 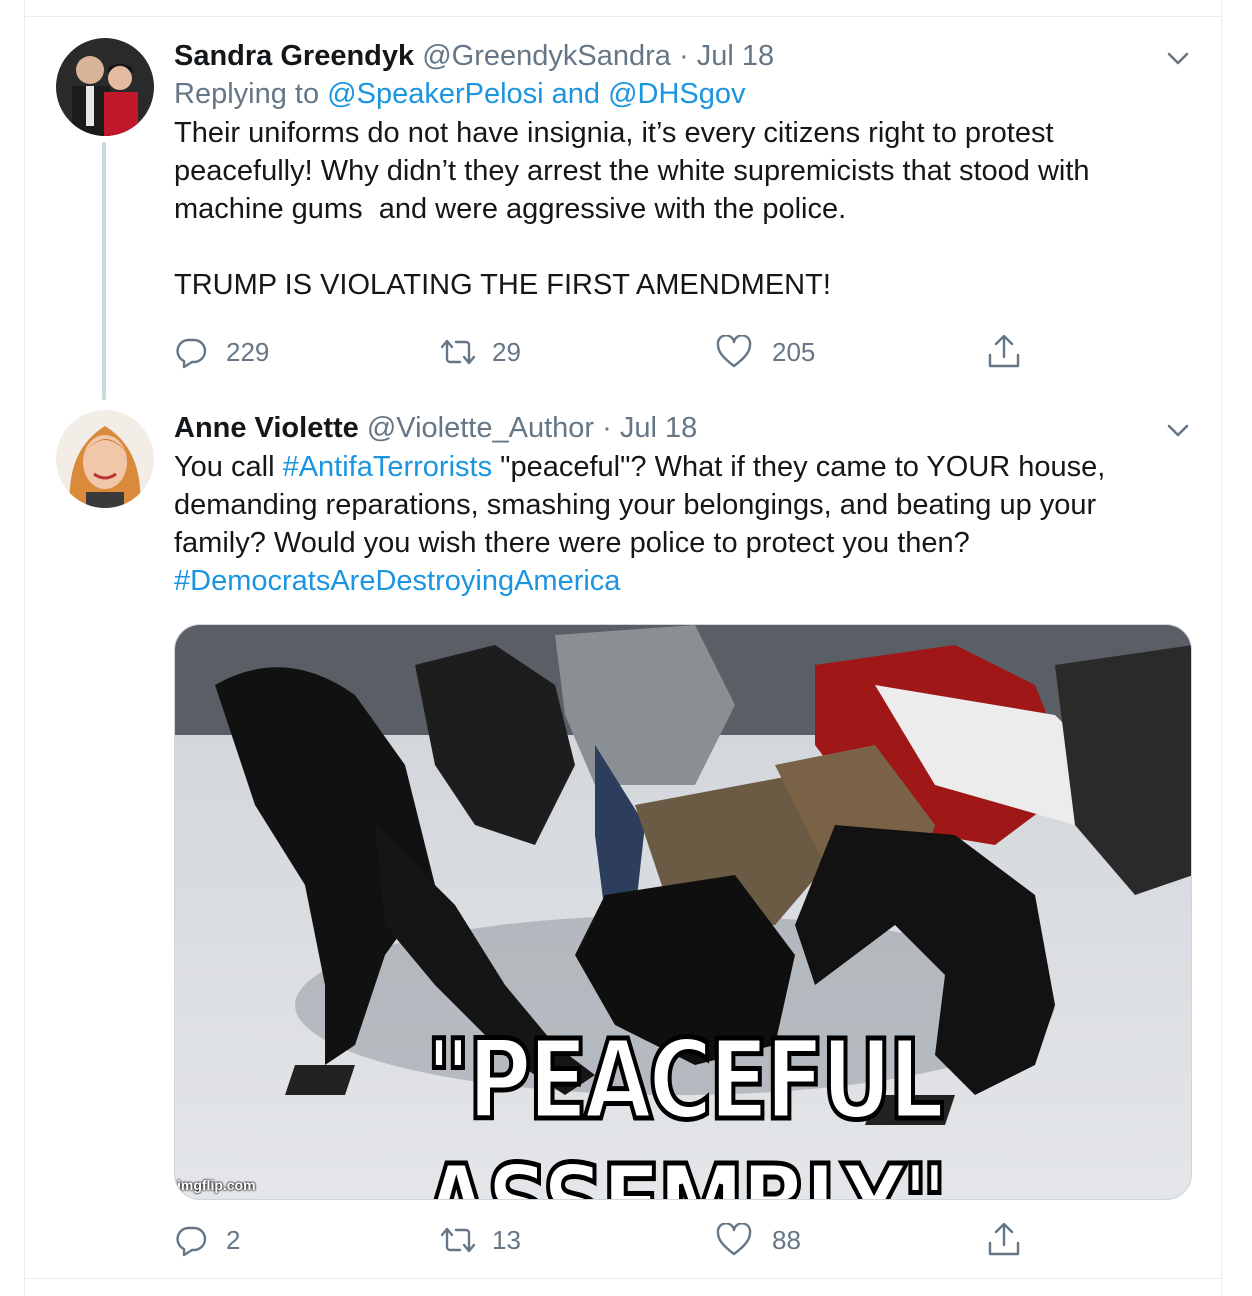 What do you see at coordinates (228, 467) in the screenshot?
I see `text-segment: You call` at bounding box center [228, 467].